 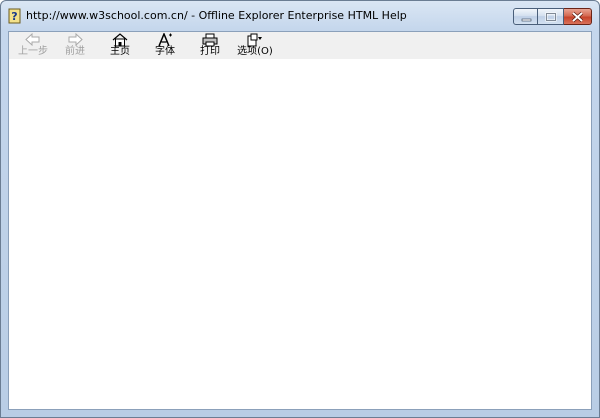 What do you see at coordinates (75, 39) in the screenshot?
I see `forward-arrow-icon` at bounding box center [75, 39].